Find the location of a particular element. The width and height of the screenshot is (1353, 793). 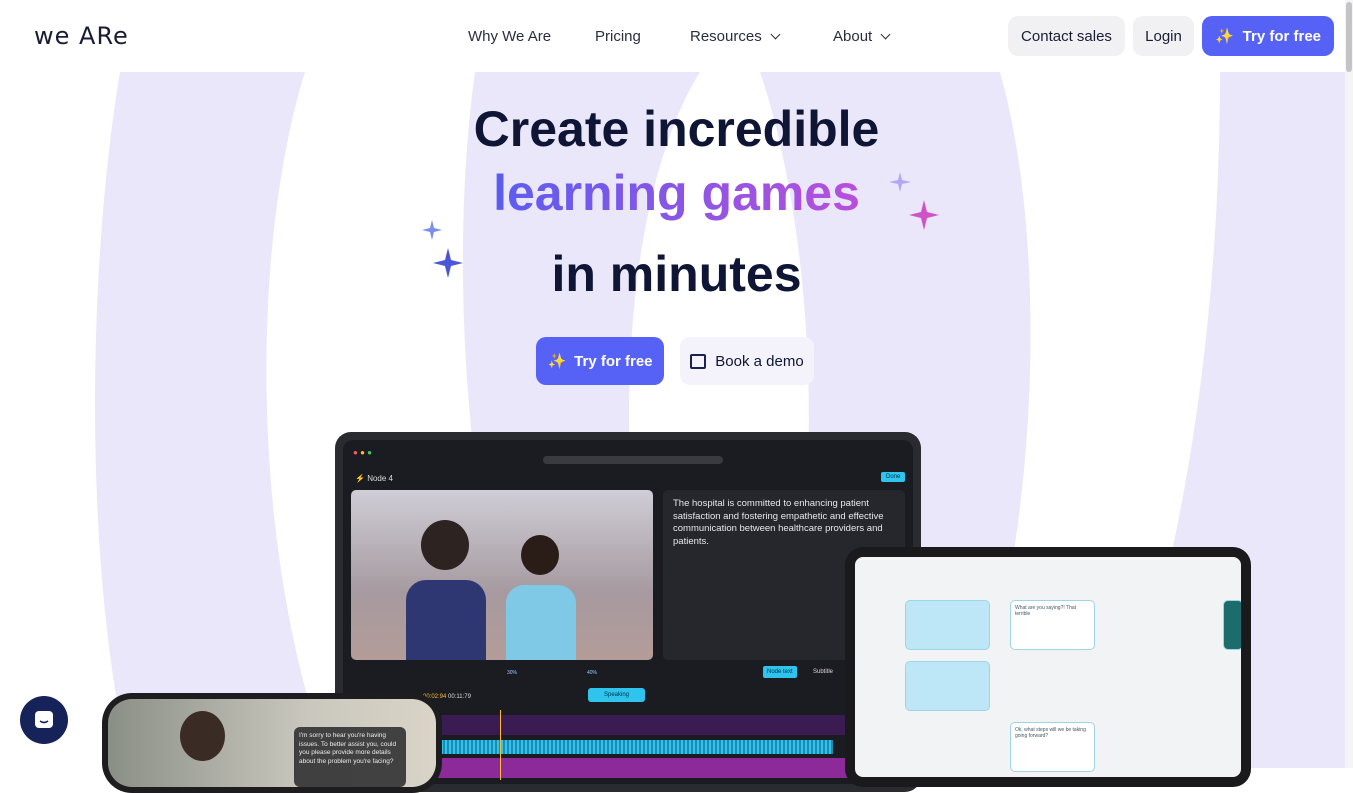

nav-why-we-are: Why We Are is located at coordinates (509, 36).